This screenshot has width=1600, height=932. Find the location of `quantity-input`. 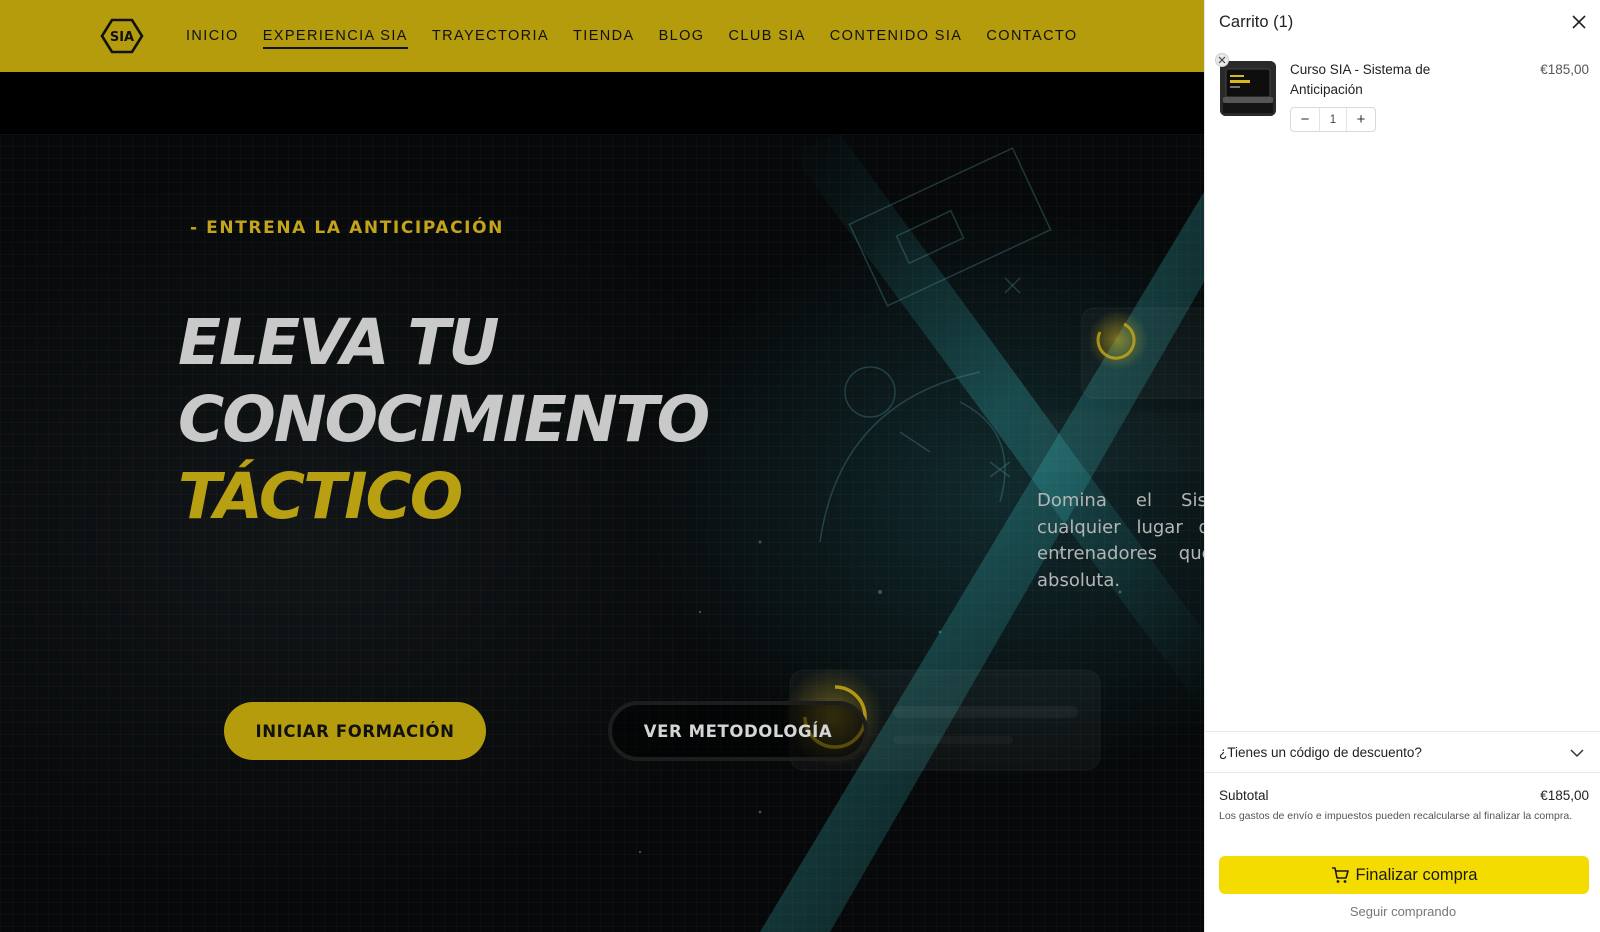

quantity-input is located at coordinates (1333, 119).